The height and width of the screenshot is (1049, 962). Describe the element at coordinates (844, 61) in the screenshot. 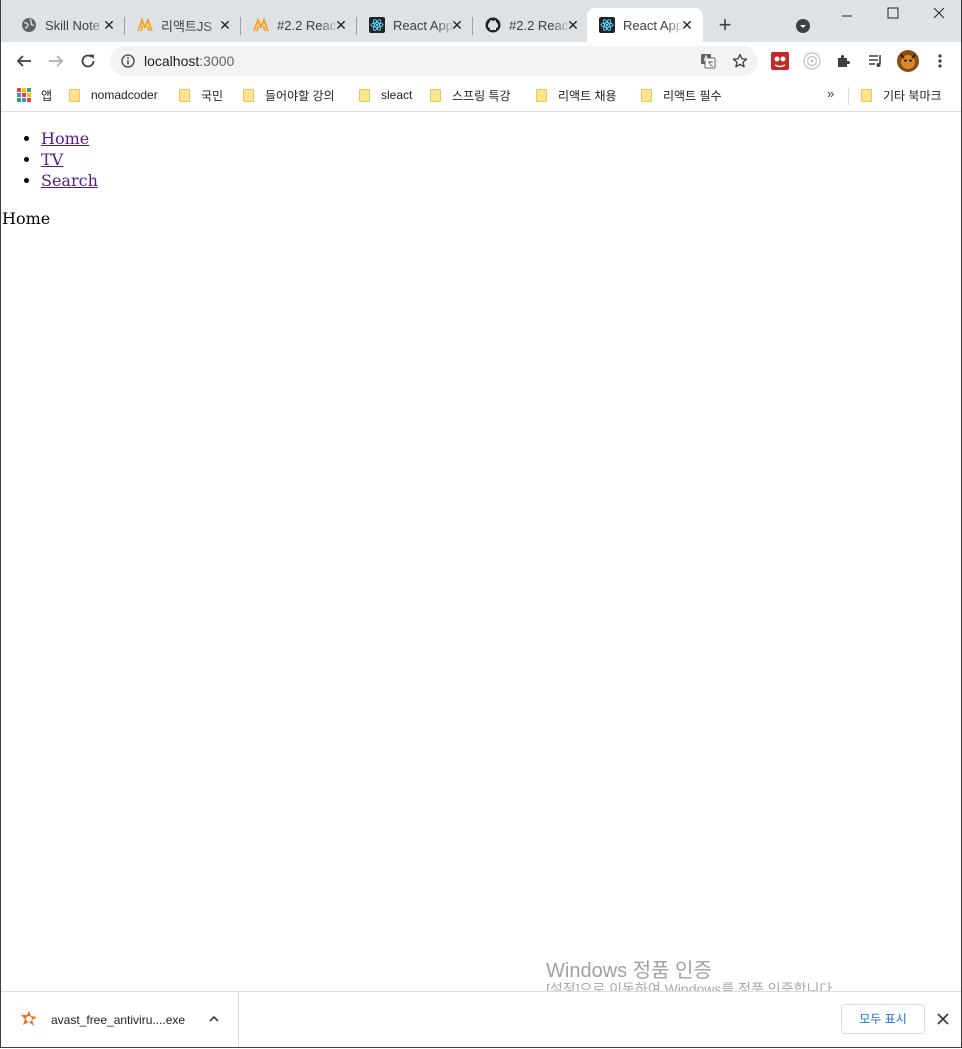

I see `extensions-puzzle-icon` at that location.